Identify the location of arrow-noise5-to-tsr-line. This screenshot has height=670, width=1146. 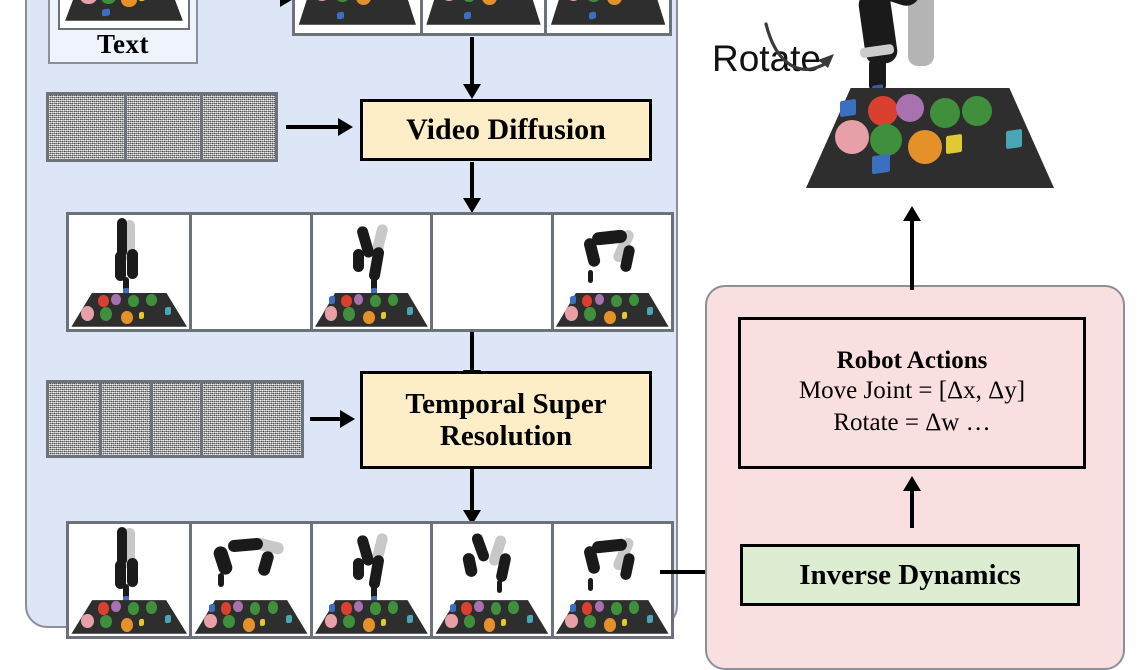
(326, 419).